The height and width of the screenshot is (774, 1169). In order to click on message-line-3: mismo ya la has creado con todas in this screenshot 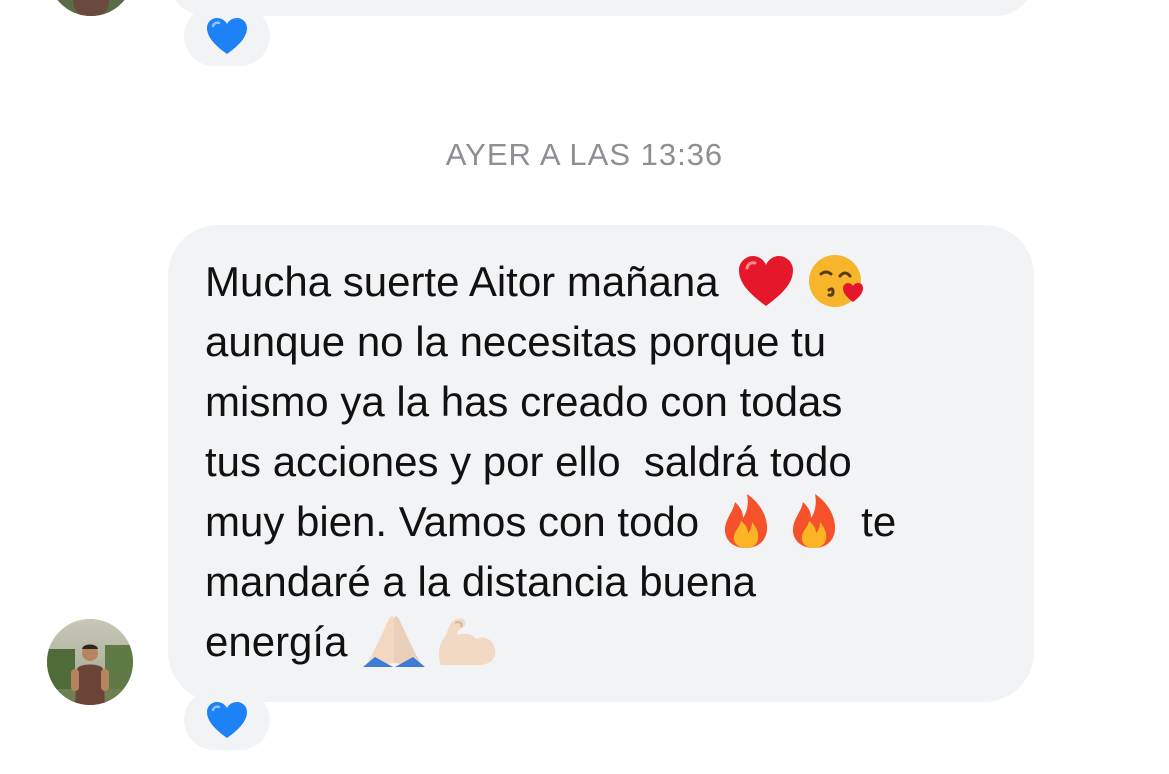, I will do `click(524, 401)`.